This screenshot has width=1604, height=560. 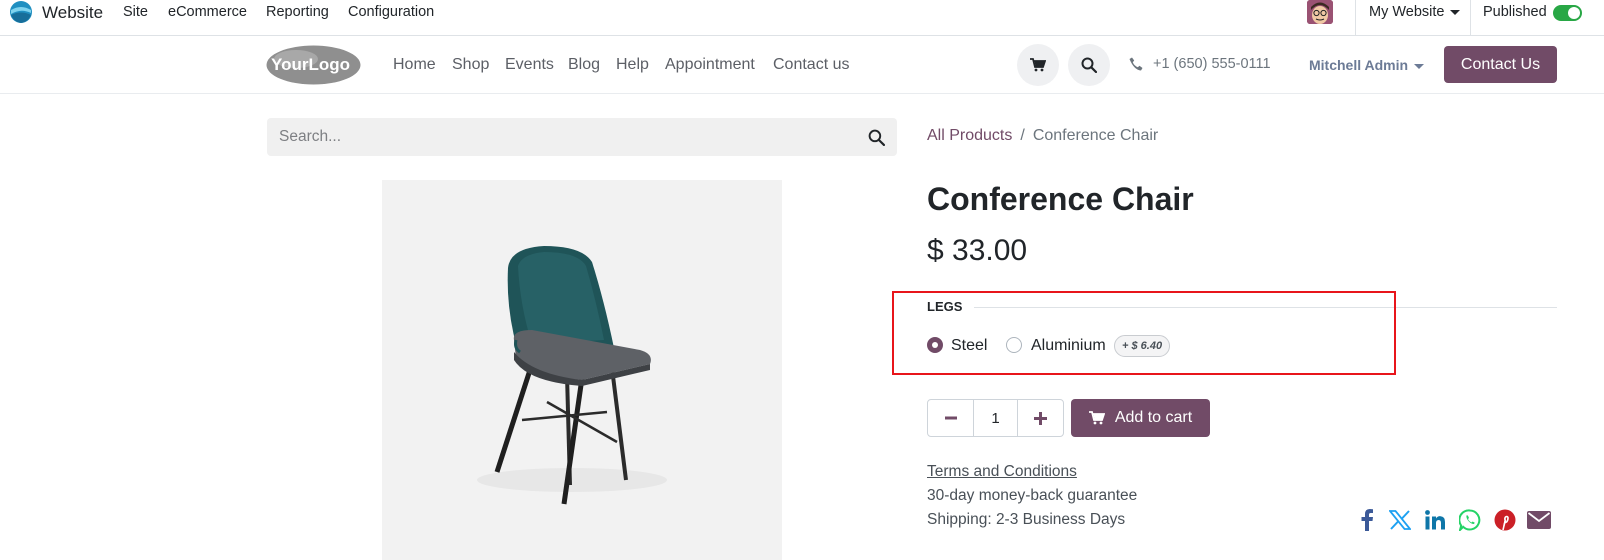 I want to click on user-avatar, so click(x=1320, y=12).